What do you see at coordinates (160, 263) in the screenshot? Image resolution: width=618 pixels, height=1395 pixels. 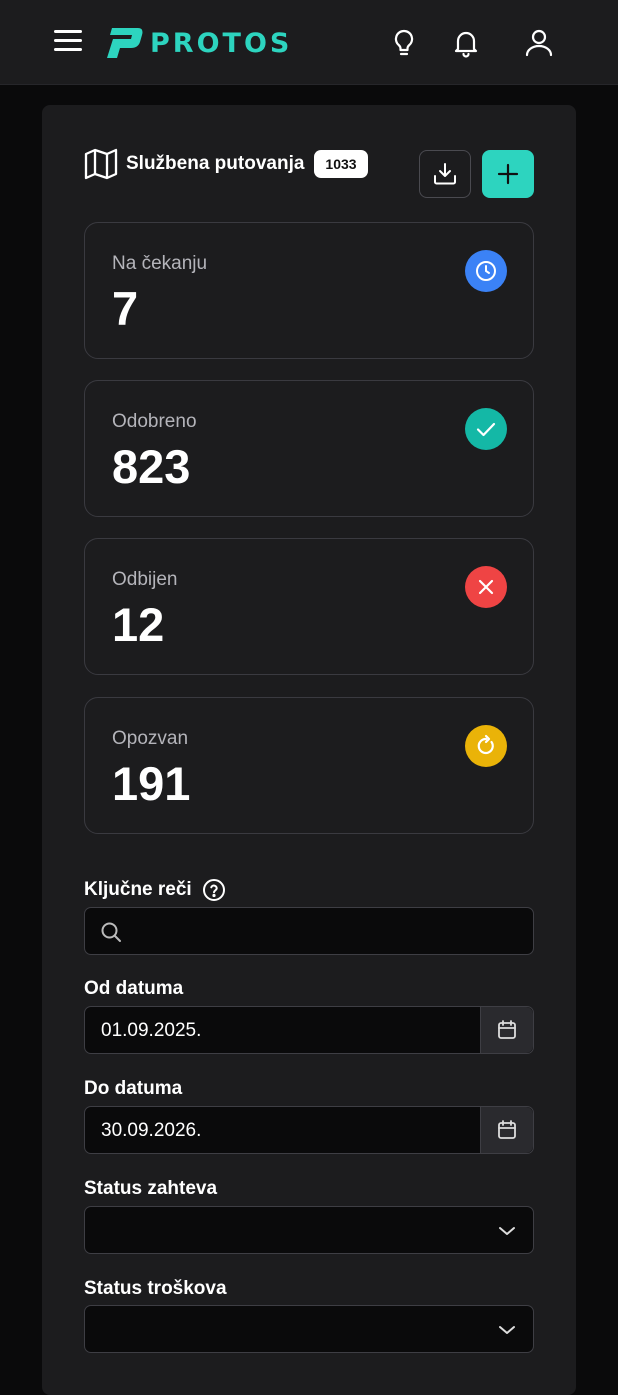 I see `stat-label: Na čekanju` at bounding box center [160, 263].